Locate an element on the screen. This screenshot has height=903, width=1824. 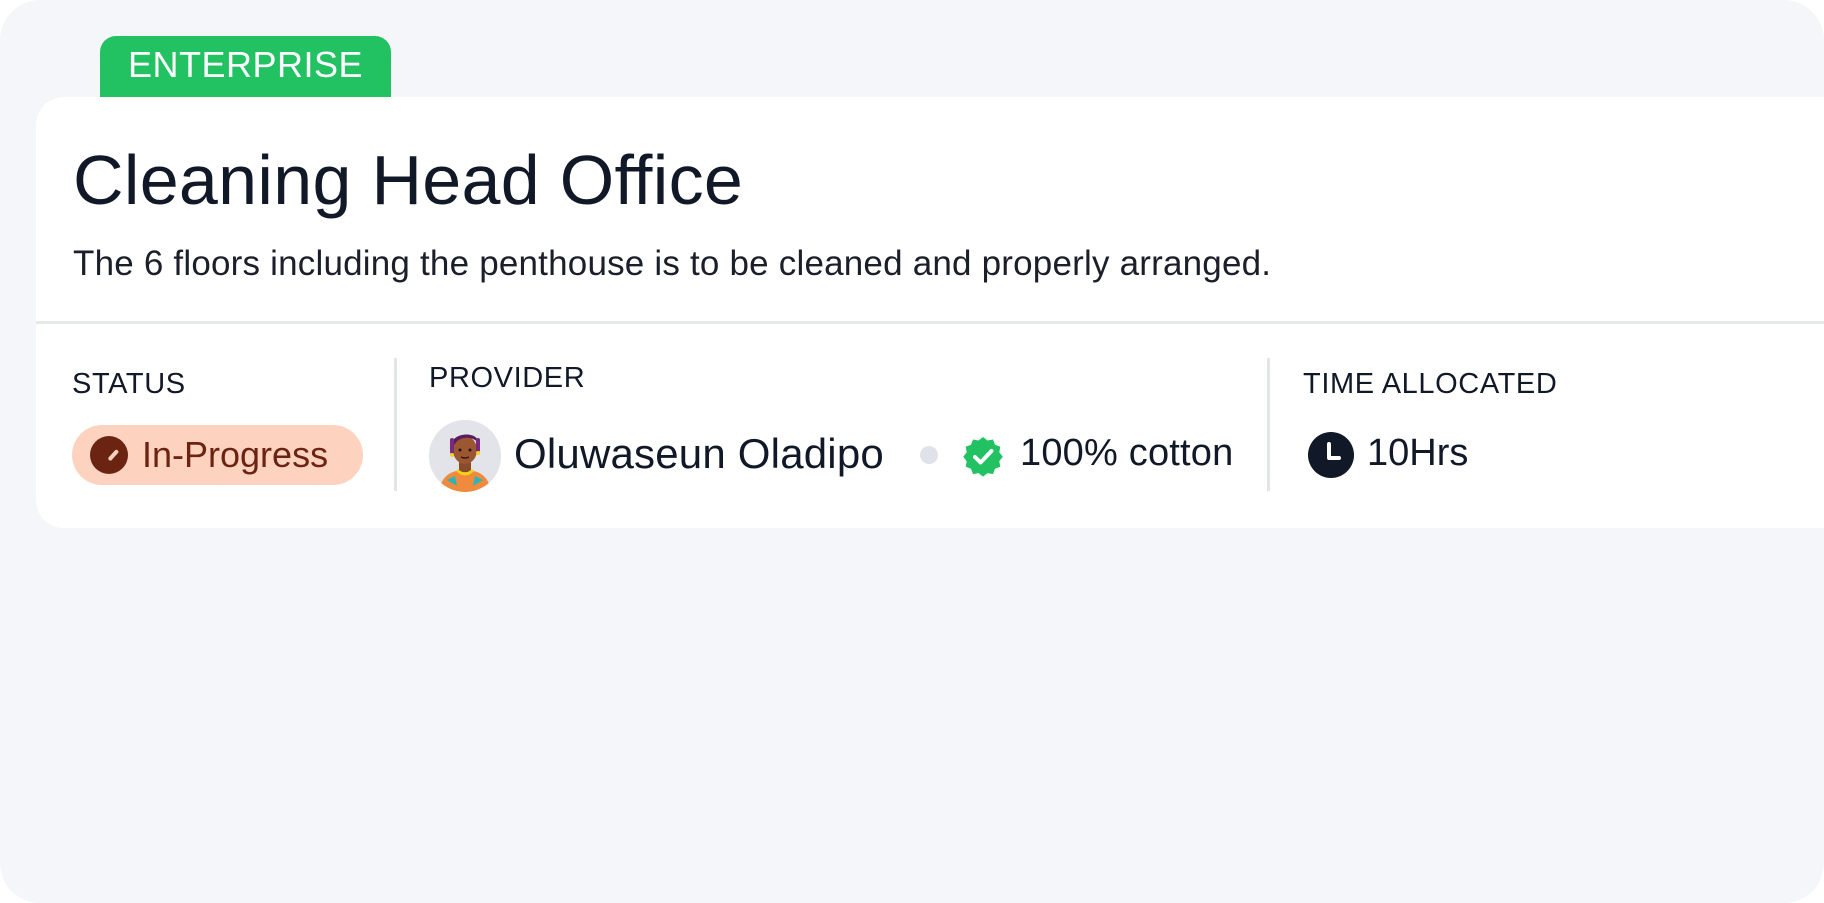
progress-icon is located at coordinates (109, 455).